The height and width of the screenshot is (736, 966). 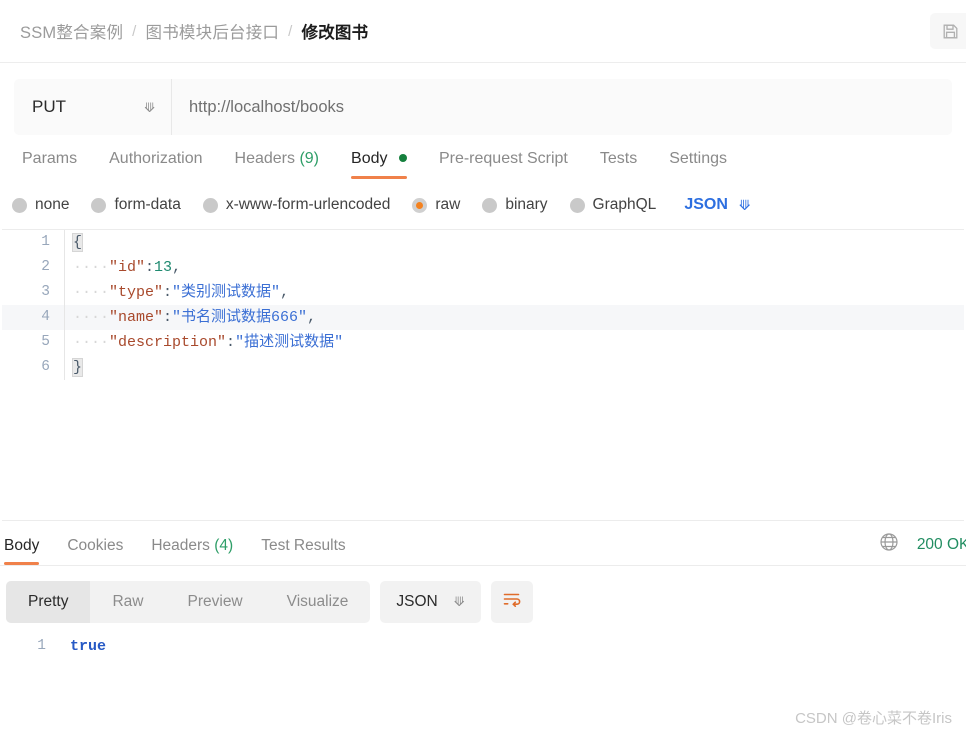 What do you see at coordinates (71, 31) in the screenshot?
I see `breadcrumb-item-collection: SSM整合案例` at bounding box center [71, 31].